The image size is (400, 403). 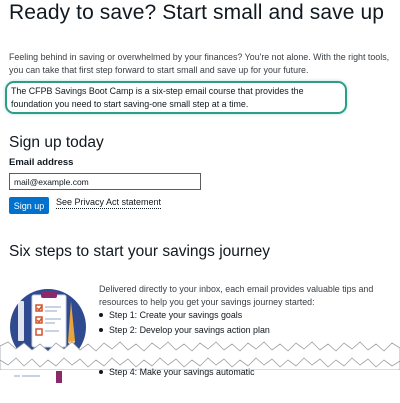 I want to click on clipboard-remnant, so click(x=44, y=378).